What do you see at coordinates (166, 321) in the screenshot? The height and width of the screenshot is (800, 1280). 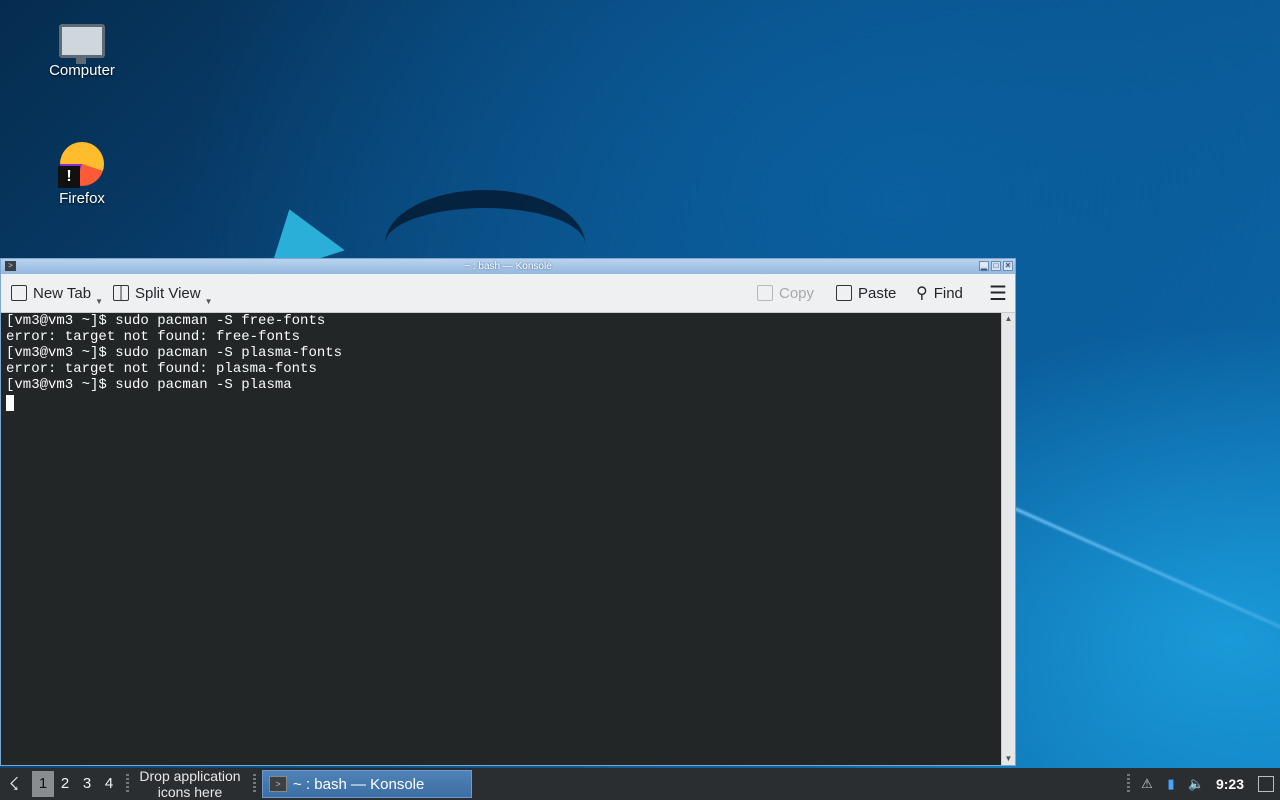 I see `terminal-line: [vm3@vm3 ~]$ sudo pacman -S free-fonts` at bounding box center [166, 321].